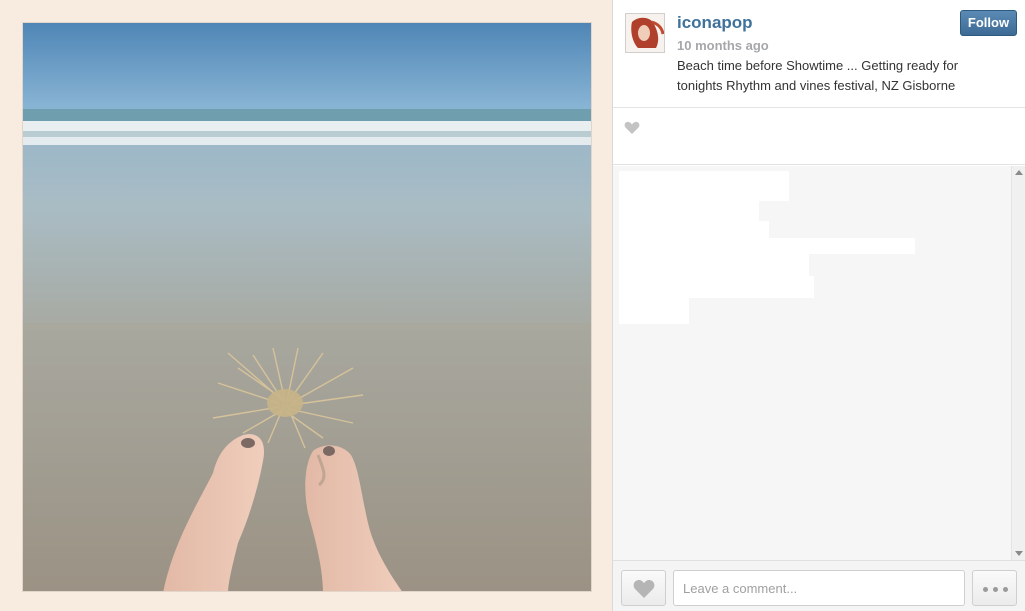 This screenshot has width=1025, height=611. I want to click on heart-icon, so click(644, 589).